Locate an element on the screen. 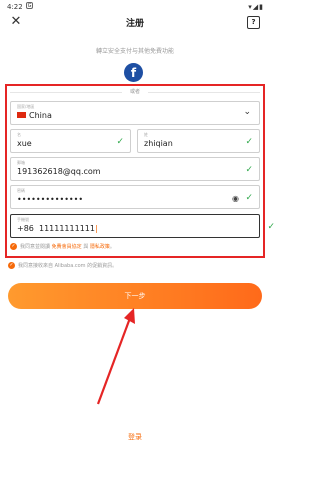  login-link: 登录 is located at coordinates (135, 437).